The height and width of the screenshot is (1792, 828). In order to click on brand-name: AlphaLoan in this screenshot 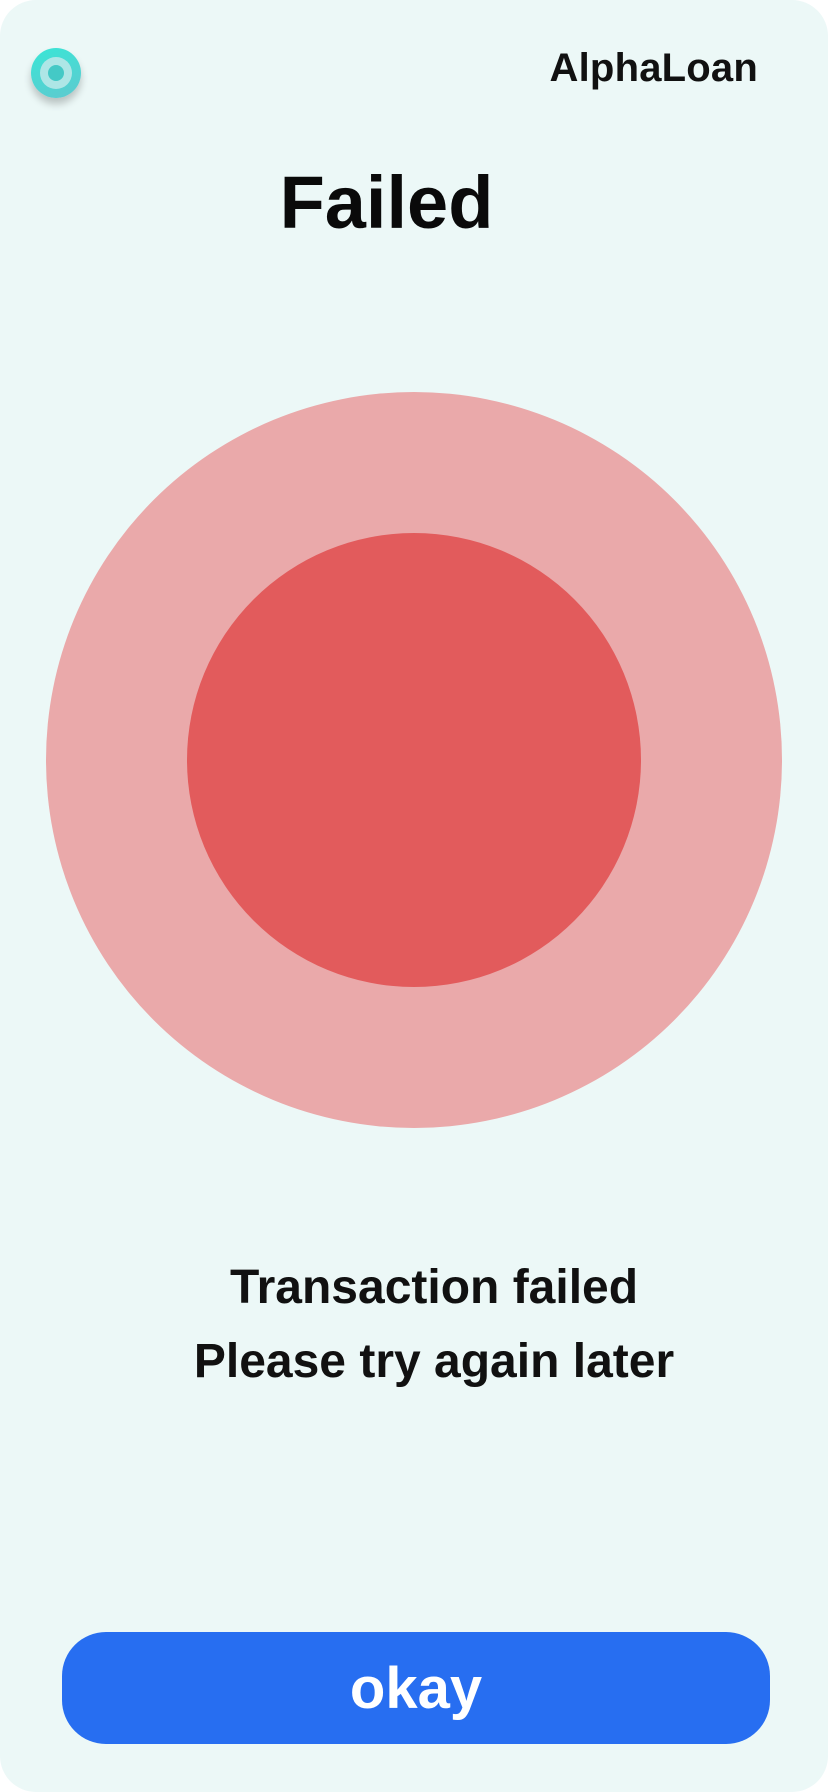, I will do `click(653, 68)`.